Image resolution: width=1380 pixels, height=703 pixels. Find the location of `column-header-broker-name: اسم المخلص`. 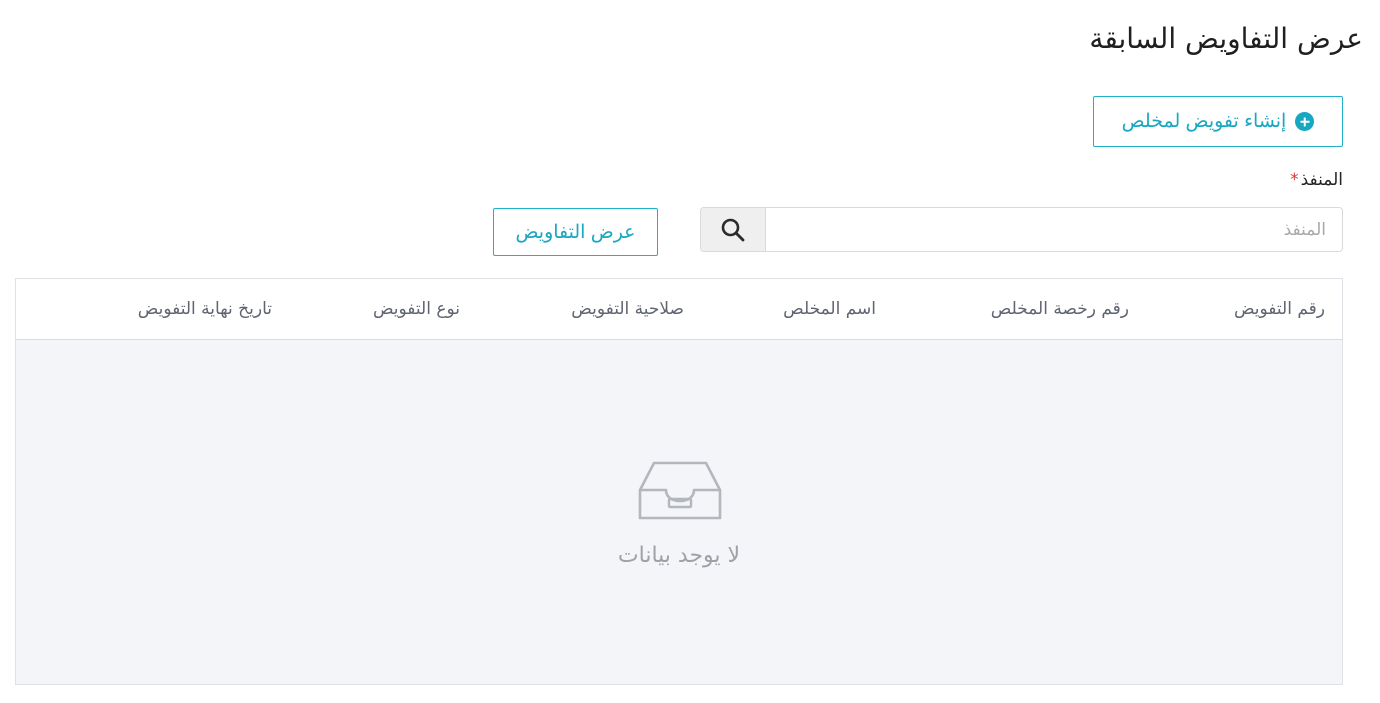

column-header-broker-name: اسم المخلص is located at coordinates (829, 309).